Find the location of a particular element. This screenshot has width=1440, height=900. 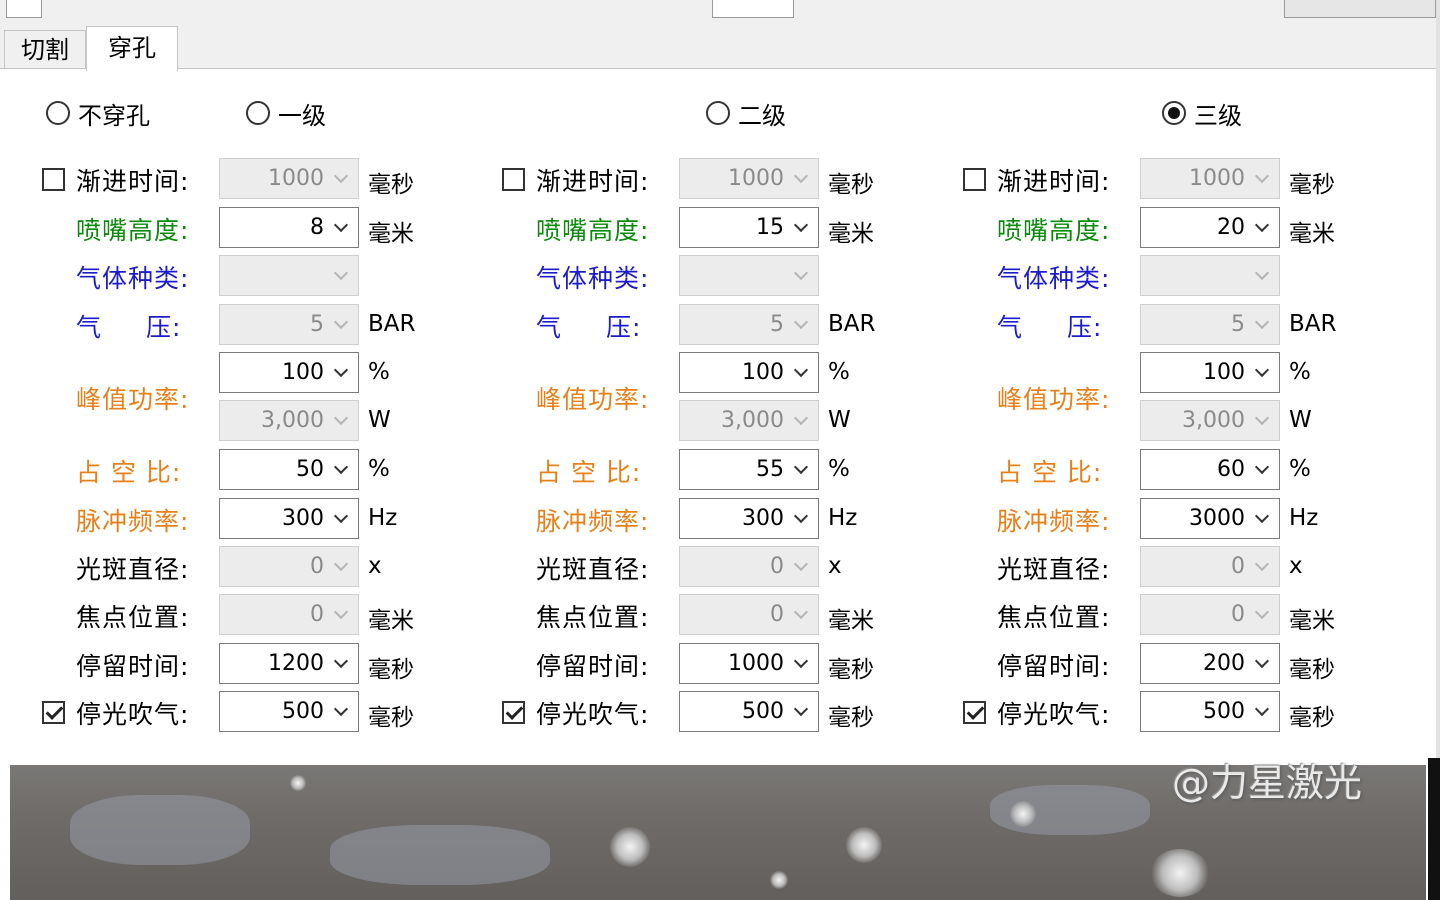

spot-diameter-unit: x is located at coordinates (375, 566).